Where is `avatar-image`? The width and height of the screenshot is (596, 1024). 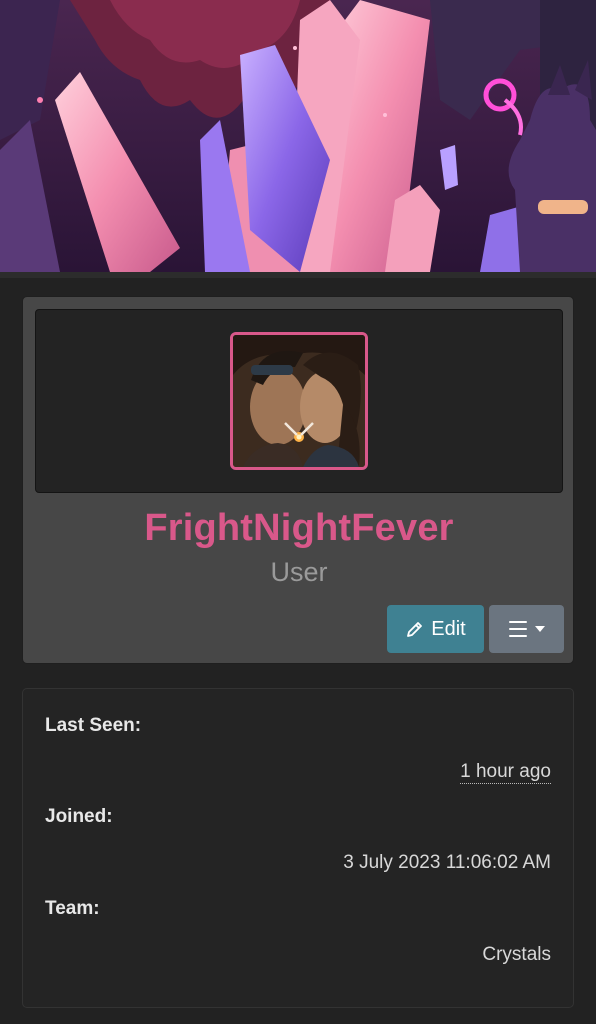
avatar-image is located at coordinates (299, 401).